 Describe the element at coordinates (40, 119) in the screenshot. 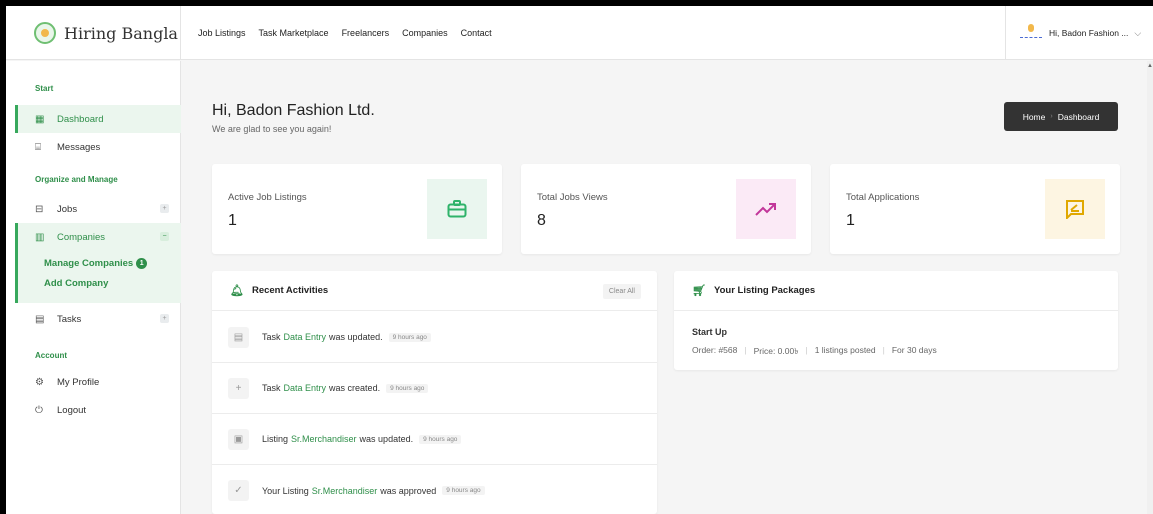

I see `dashboard-icon: ▦` at that location.